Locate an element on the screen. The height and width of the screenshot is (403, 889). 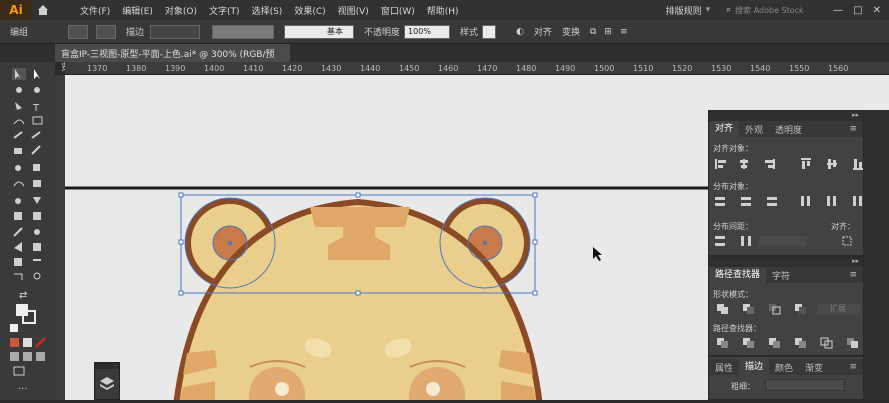
blend-icon is located at coordinates (37, 232).